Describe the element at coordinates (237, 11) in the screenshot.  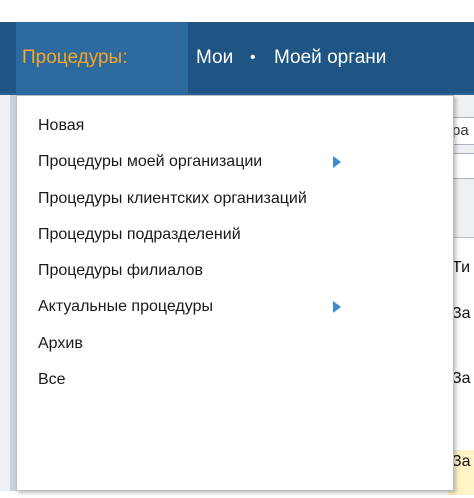
I see `top-strip` at that location.